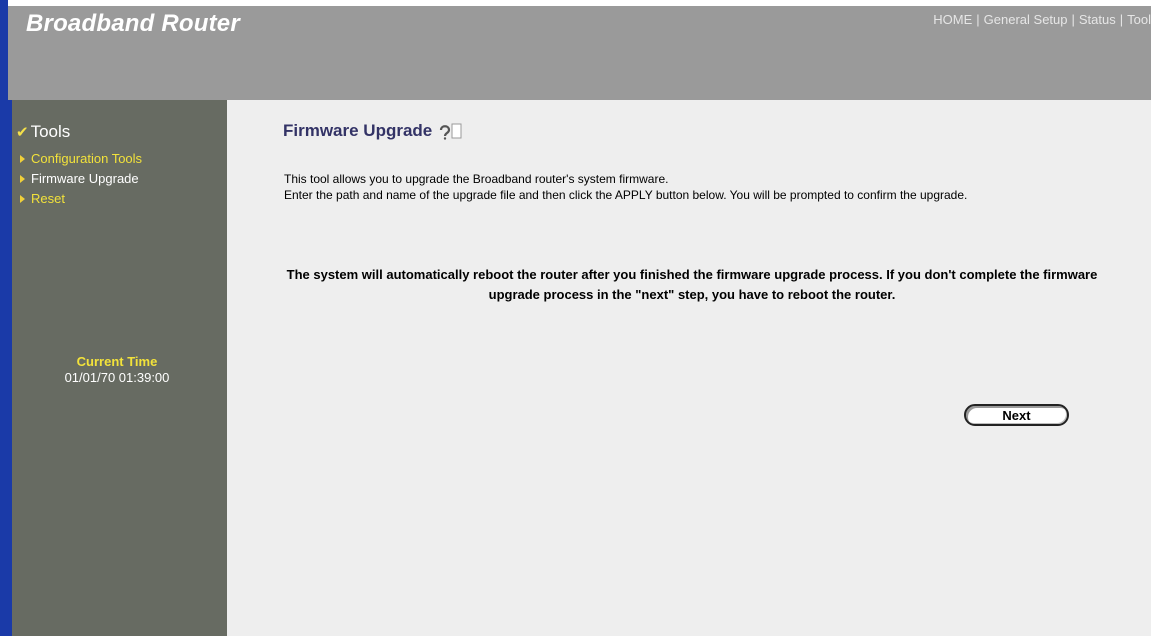  What do you see at coordinates (1016, 415) in the screenshot?
I see `next-button: Next` at bounding box center [1016, 415].